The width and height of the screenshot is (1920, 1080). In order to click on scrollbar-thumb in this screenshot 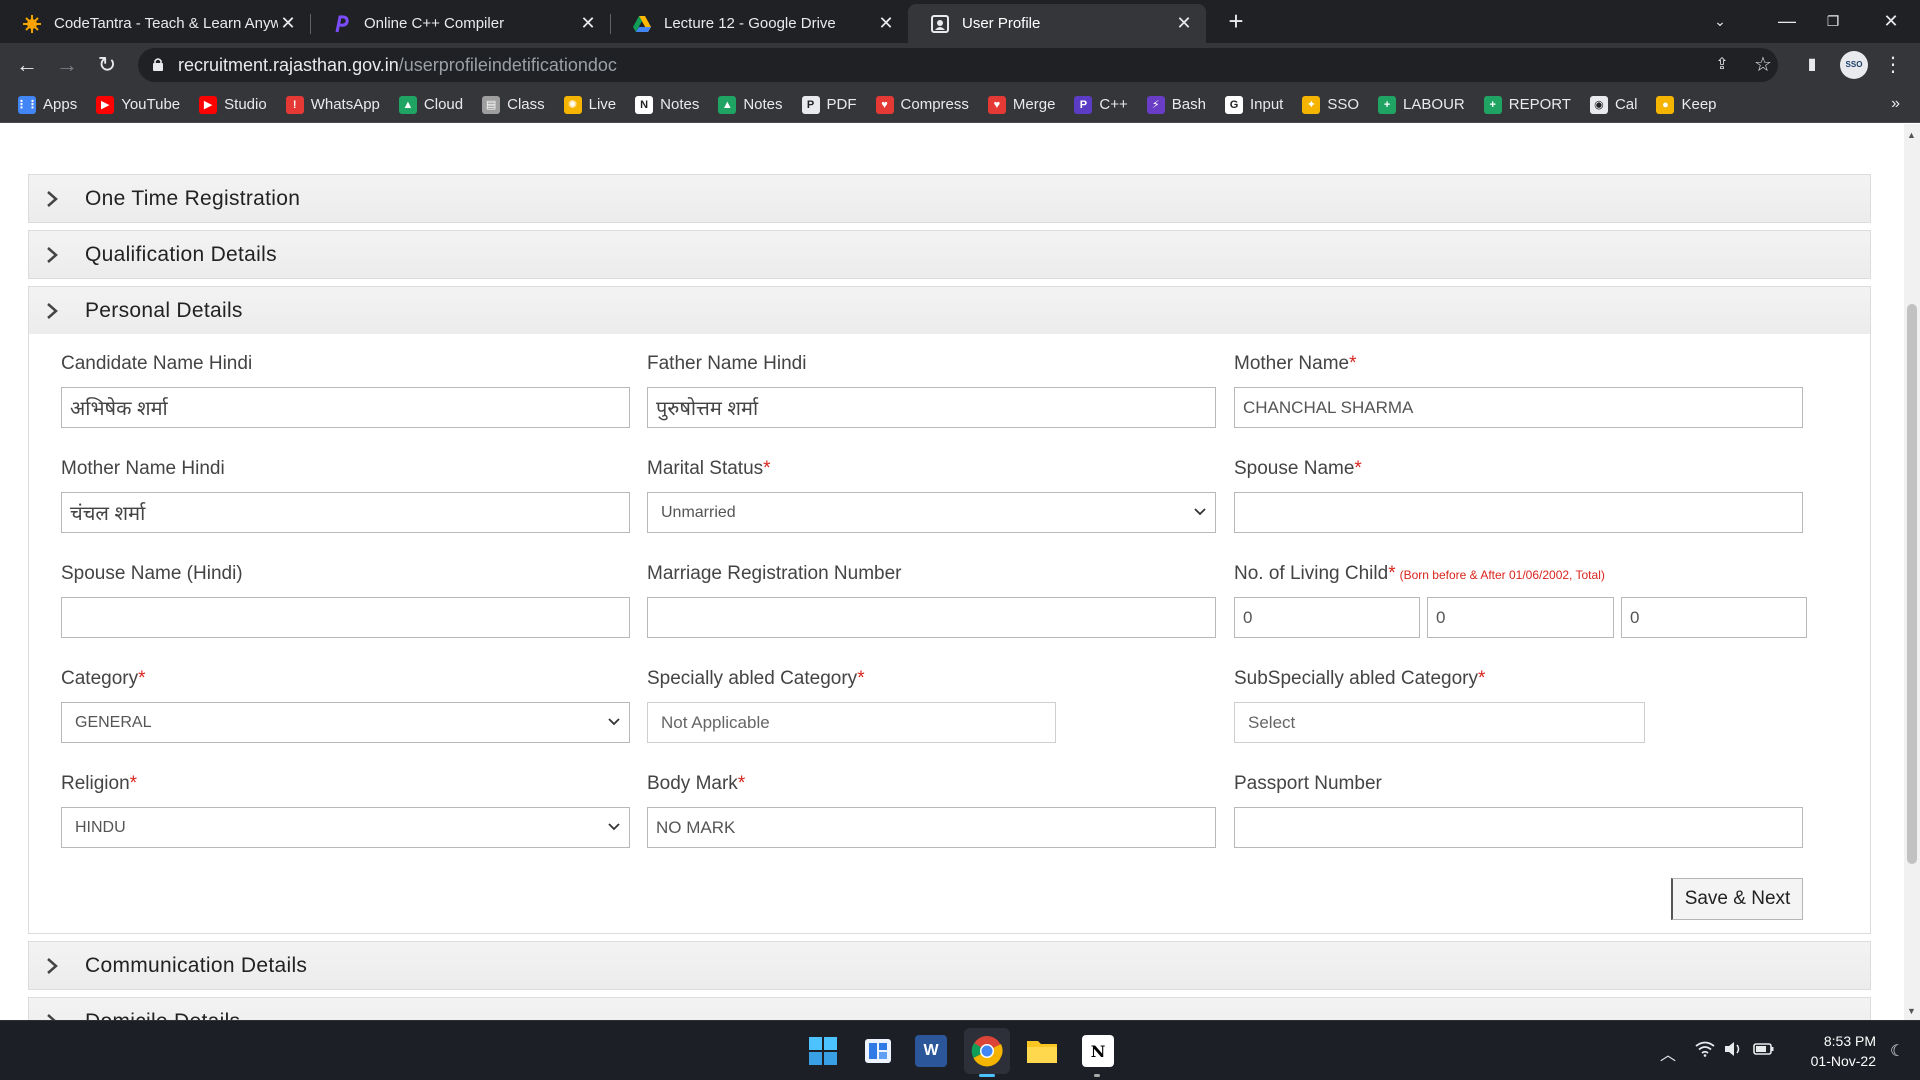, I will do `click(1912, 584)`.